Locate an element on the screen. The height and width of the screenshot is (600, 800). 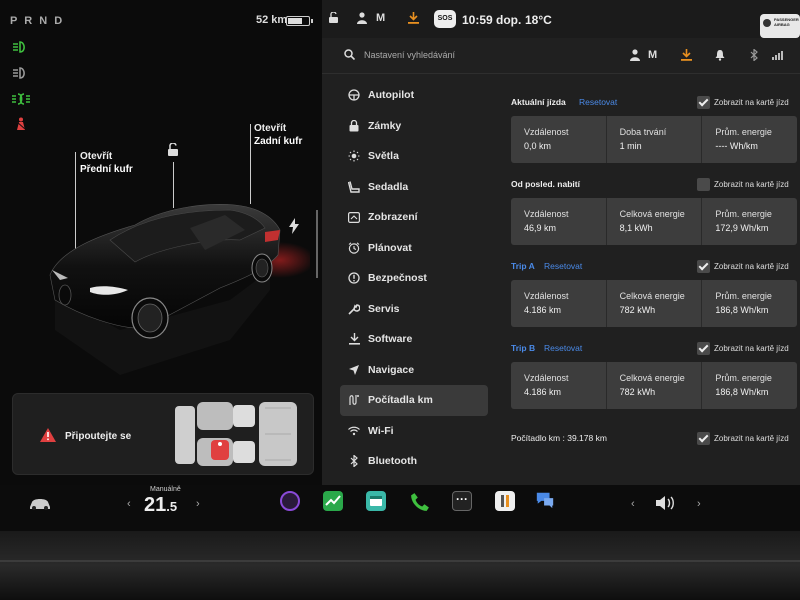
phone-app-icon is located at coordinates (420, 502).